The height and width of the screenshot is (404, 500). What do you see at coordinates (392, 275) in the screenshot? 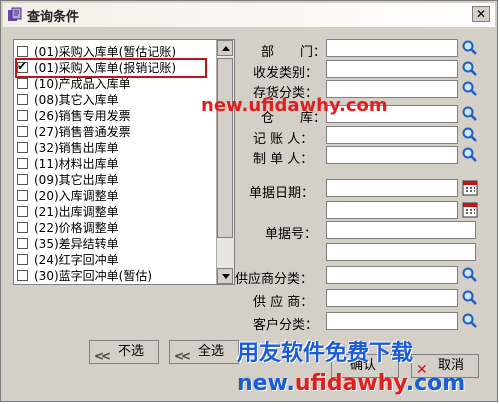
I see `supplier-class-field` at bounding box center [392, 275].